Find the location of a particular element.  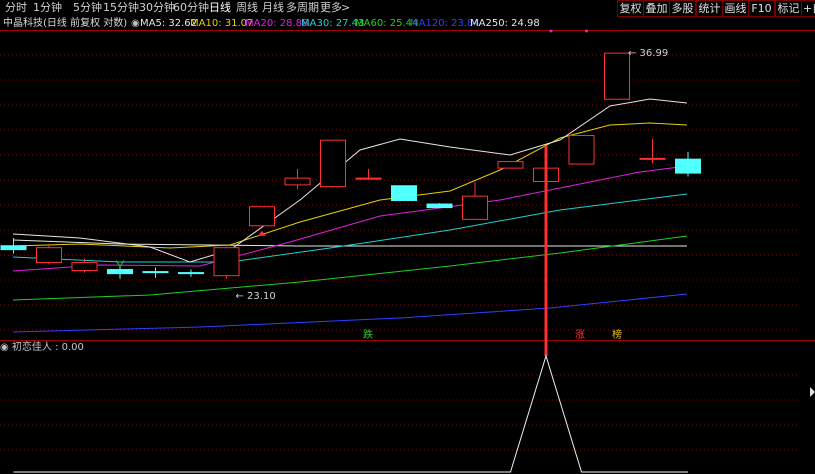

scroll-right-icon is located at coordinates (812, 392).